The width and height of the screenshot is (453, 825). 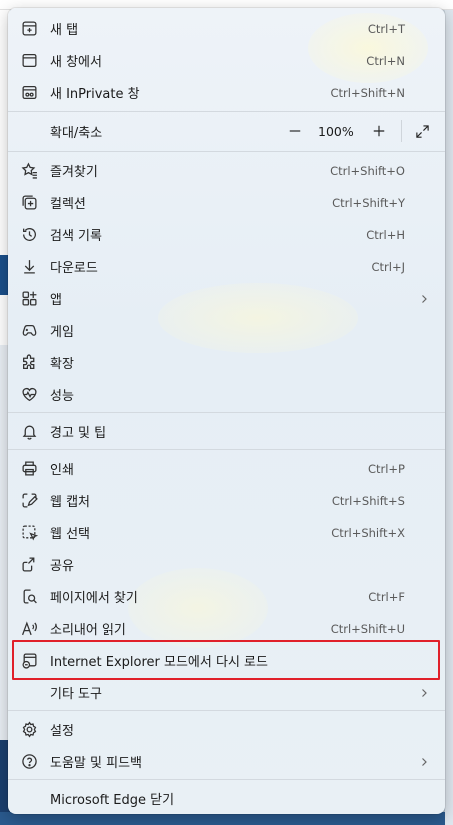 I want to click on shortcut-label: Ctrl+Shift+O, so click(x=367, y=170).